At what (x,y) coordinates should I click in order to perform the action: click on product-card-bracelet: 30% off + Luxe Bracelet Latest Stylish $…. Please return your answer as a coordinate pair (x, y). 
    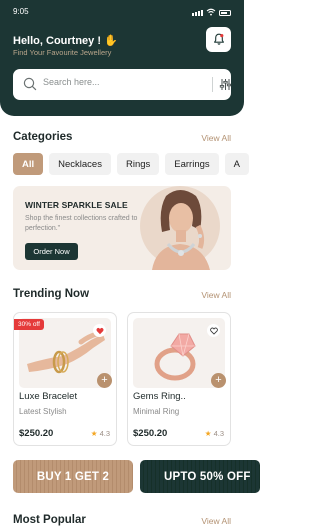
    Looking at the image, I should click on (65, 379).